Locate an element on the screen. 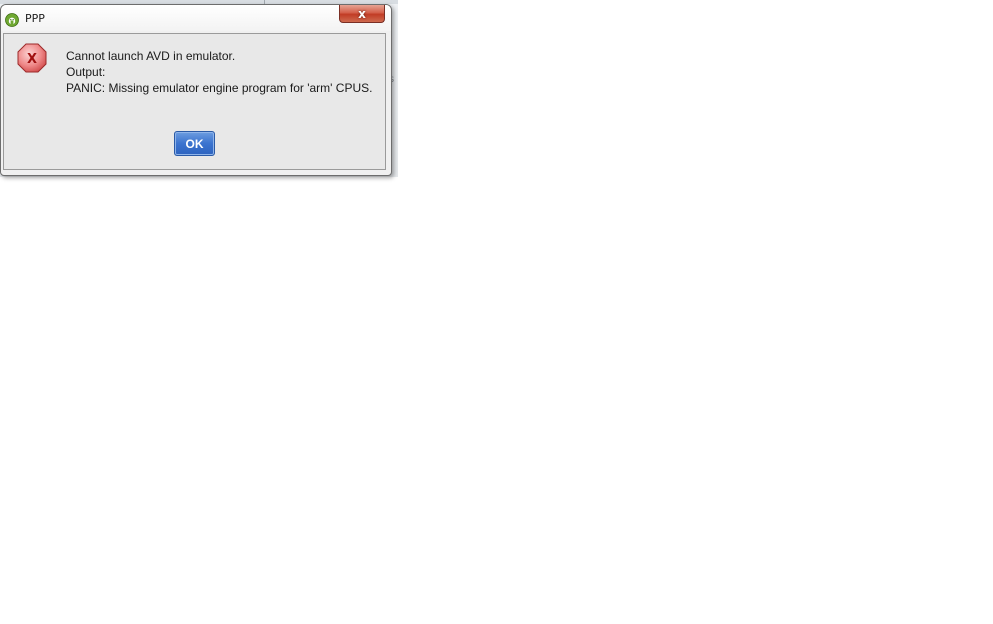 Image resolution: width=993 pixels, height=624 pixels. close-button: x is located at coordinates (362, 14).